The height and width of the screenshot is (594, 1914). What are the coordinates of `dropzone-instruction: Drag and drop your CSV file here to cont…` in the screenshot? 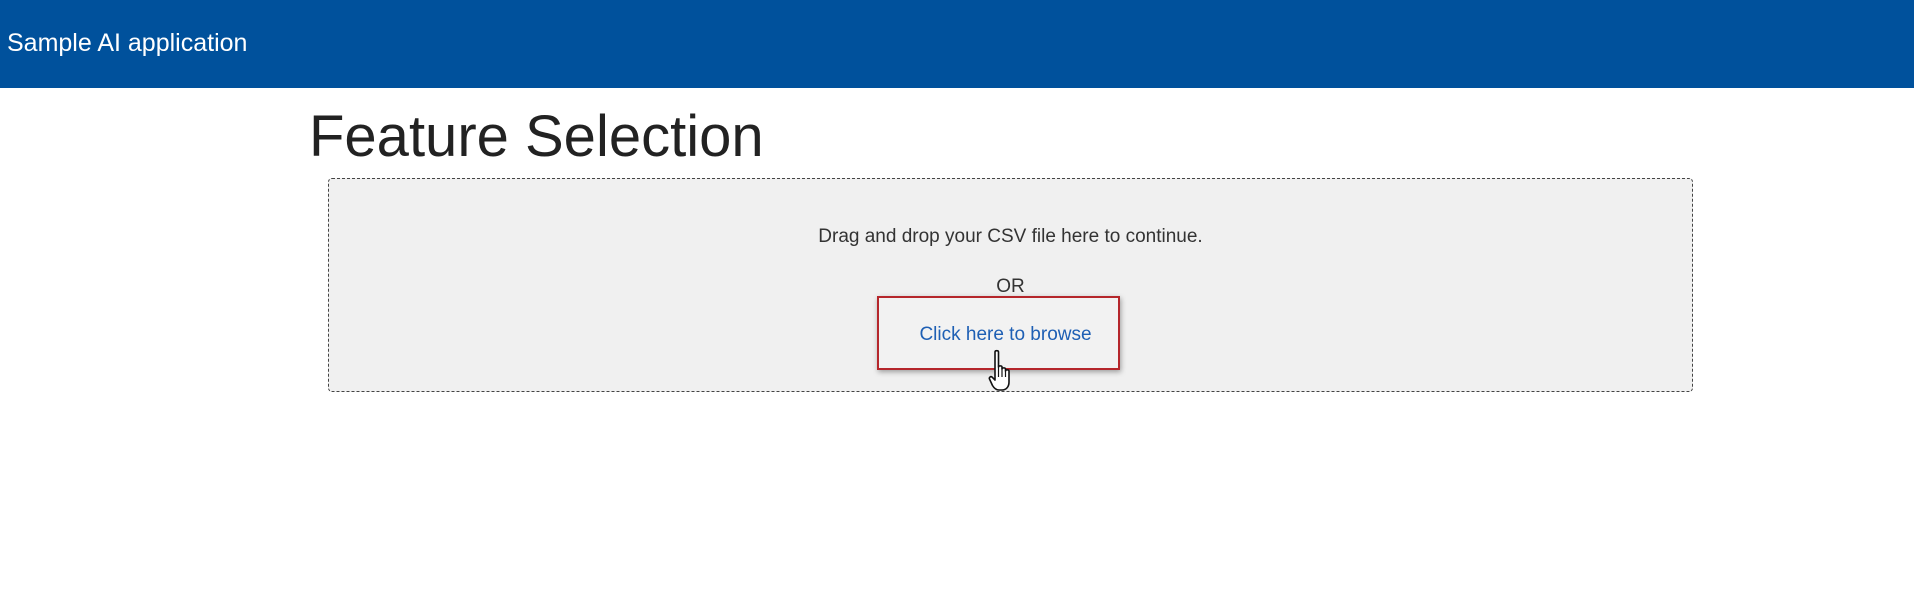 It's located at (1010, 236).